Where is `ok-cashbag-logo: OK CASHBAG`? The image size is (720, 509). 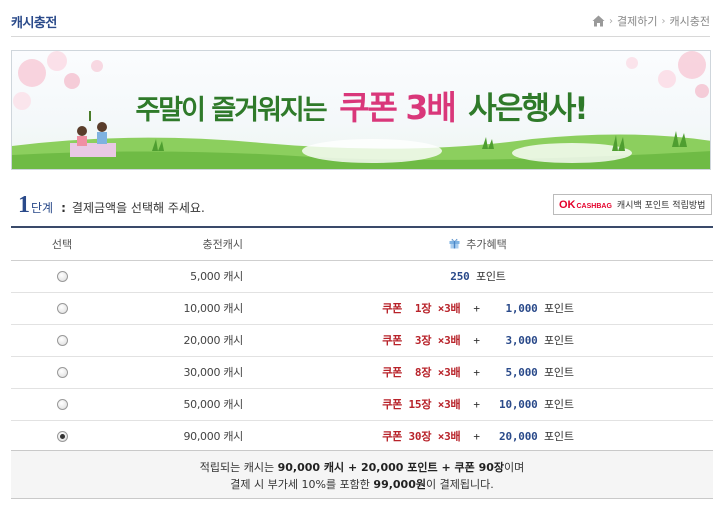 ok-cashbag-logo: OK CASHBAG is located at coordinates (585, 205).